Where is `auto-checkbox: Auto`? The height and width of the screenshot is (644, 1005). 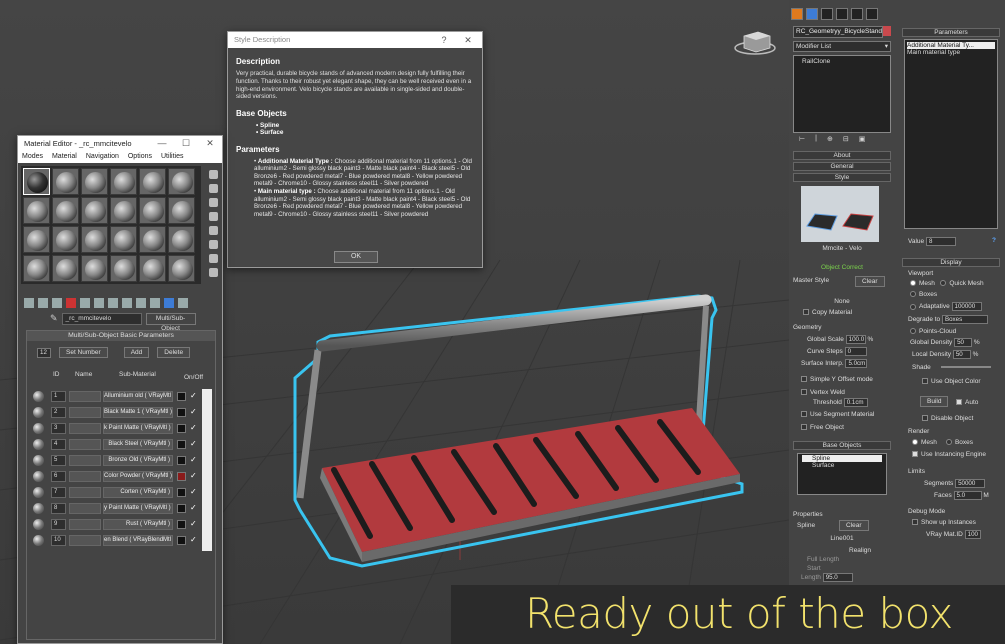 auto-checkbox: Auto is located at coordinates (967, 402).